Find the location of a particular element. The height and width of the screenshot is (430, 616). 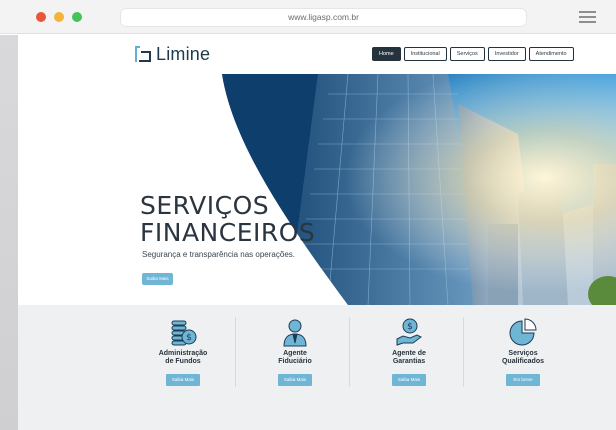

hamburger-icon is located at coordinates (587, 17).